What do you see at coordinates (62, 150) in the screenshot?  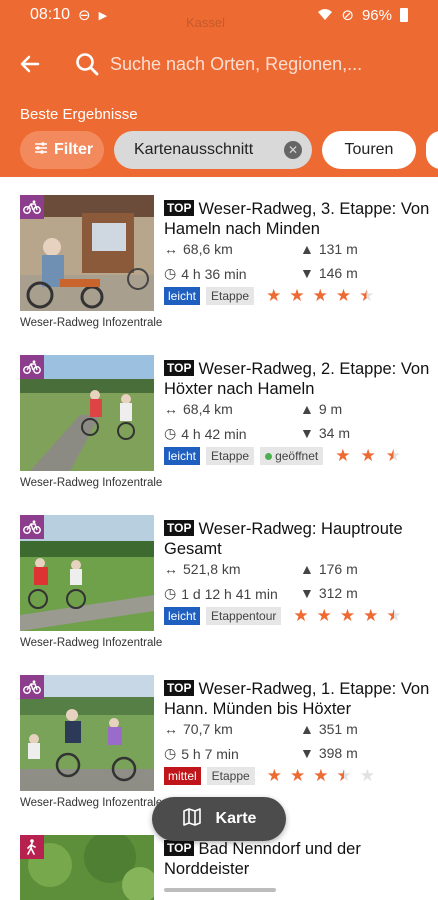 I see `filter-chip: Filter` at bounding box center [62, 150].